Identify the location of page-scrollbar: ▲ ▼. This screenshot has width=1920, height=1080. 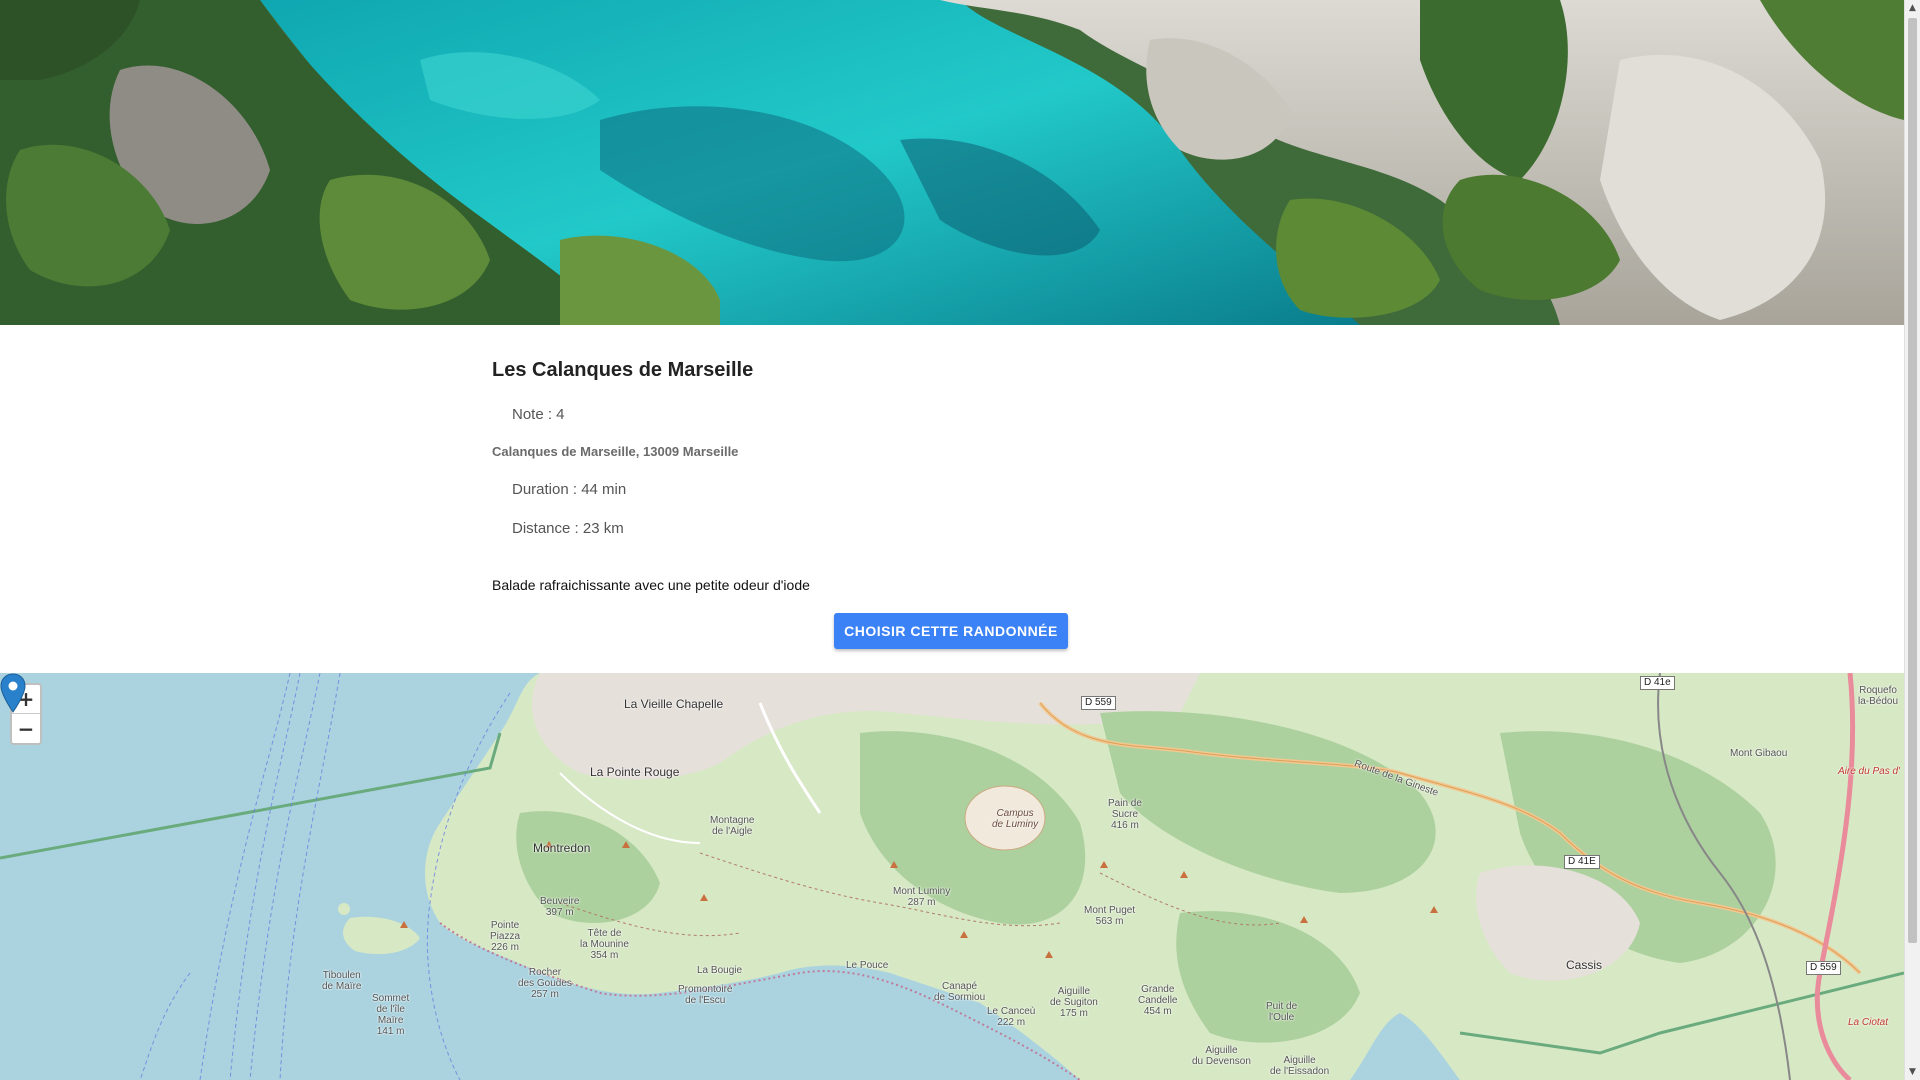
(1912, 540).